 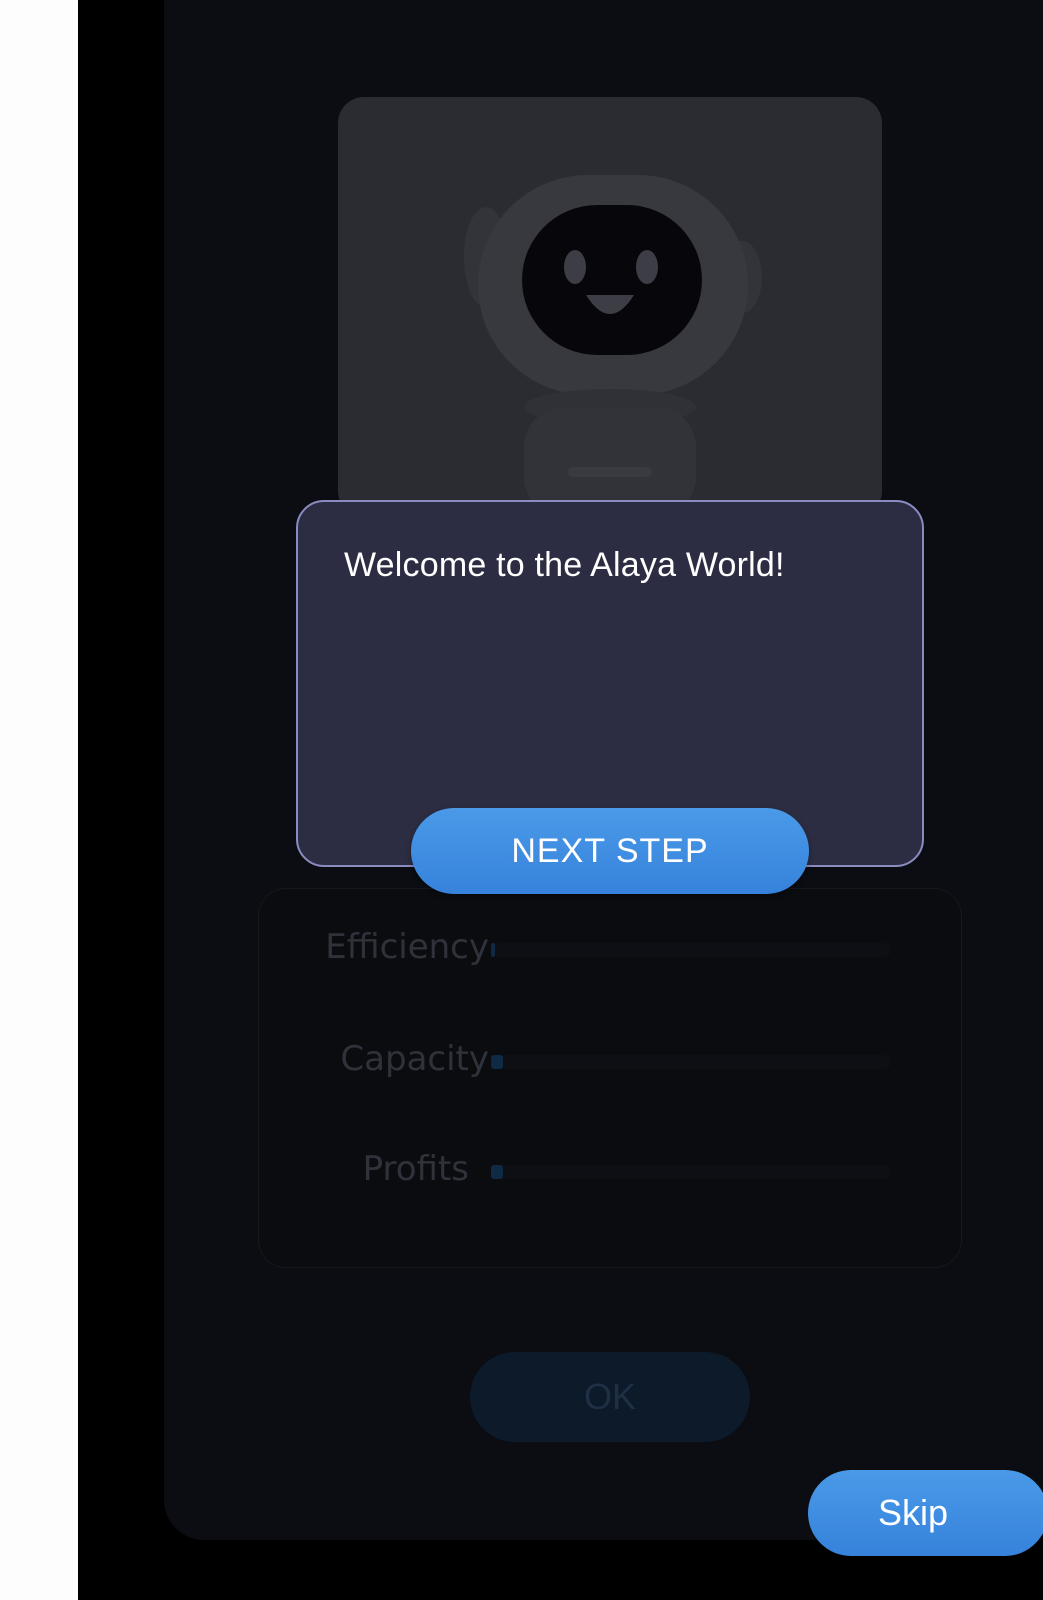 What do you see at coordinates (493, 950) in the screenshot?
I see `stat-fill-efficiency` at bounding box center [493, 950].